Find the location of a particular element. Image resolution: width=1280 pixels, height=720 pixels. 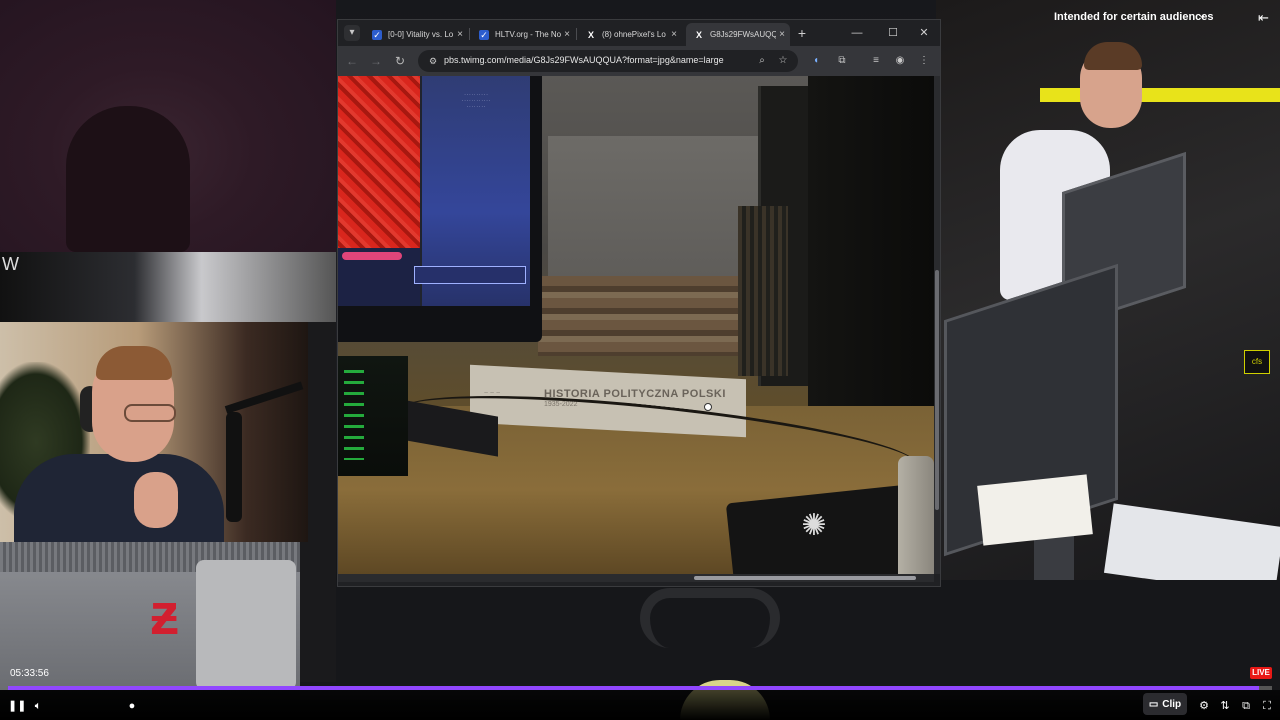

volume-muted-icon: 🔈︎ is located at coordinates (38, 706).